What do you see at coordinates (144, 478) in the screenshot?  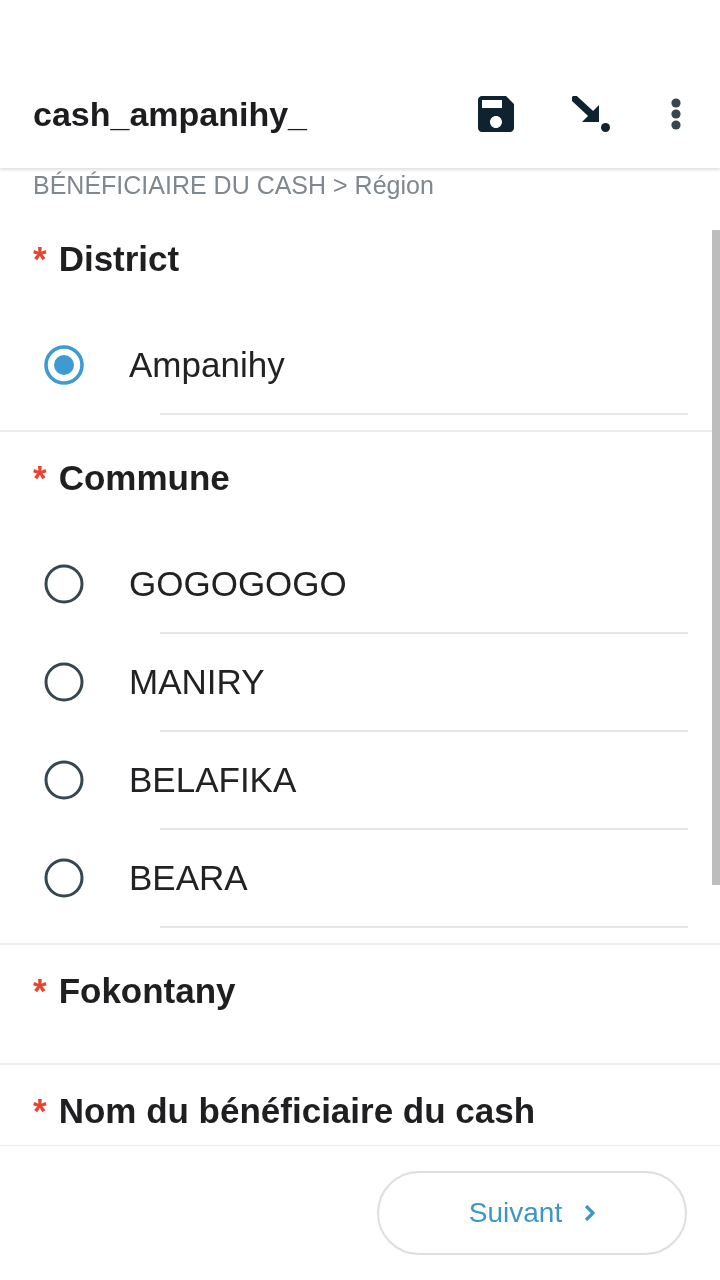 I see `question-label: Commune` at bounding box center [144, 478].